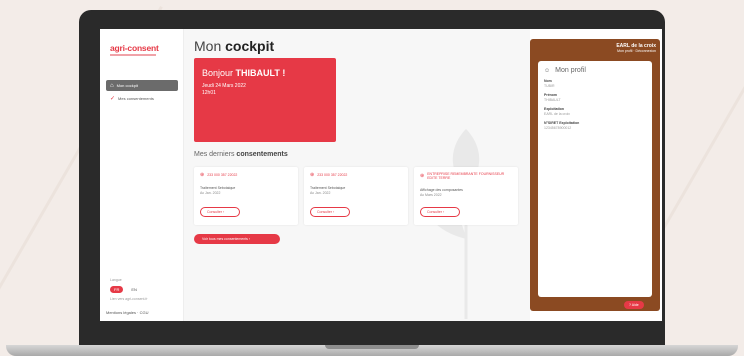 This screenshot has height=356, width=744. What do you see at coordinates (260, 73) in the screenshot?
I see `user-name: THIBAULT !` at bounding box center [260, 73].